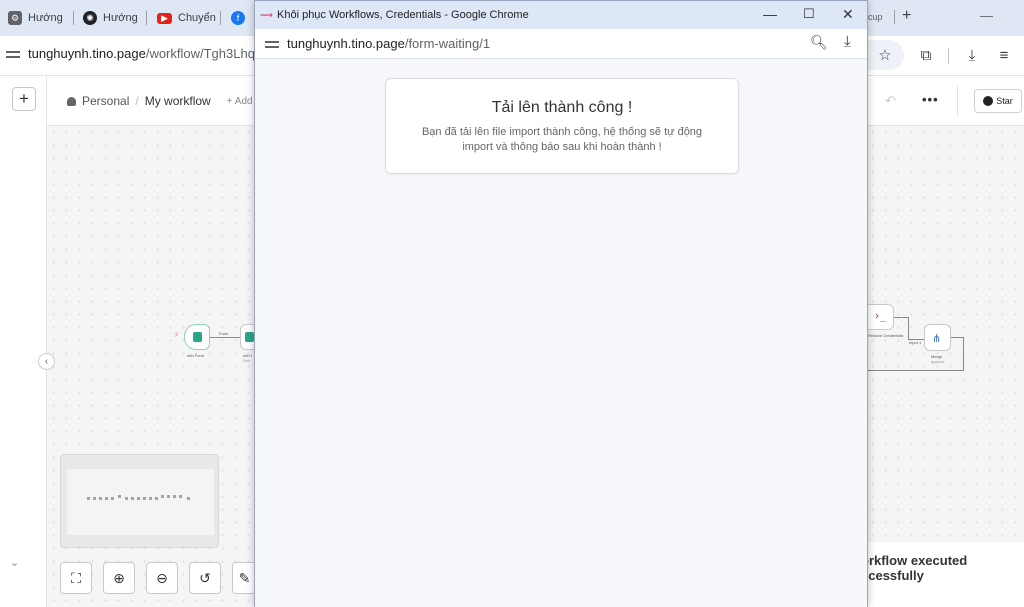  I want to click on popup-address-bar: tunghuynh.tino.page/form-waiting/1 🔍︎ ⤓, so click(561, 44).